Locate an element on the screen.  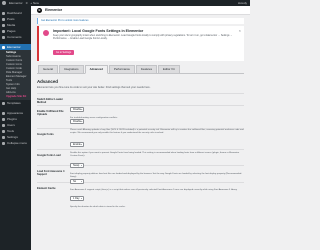
elementor-header: E Elementor is located at coordinates (140, 10).